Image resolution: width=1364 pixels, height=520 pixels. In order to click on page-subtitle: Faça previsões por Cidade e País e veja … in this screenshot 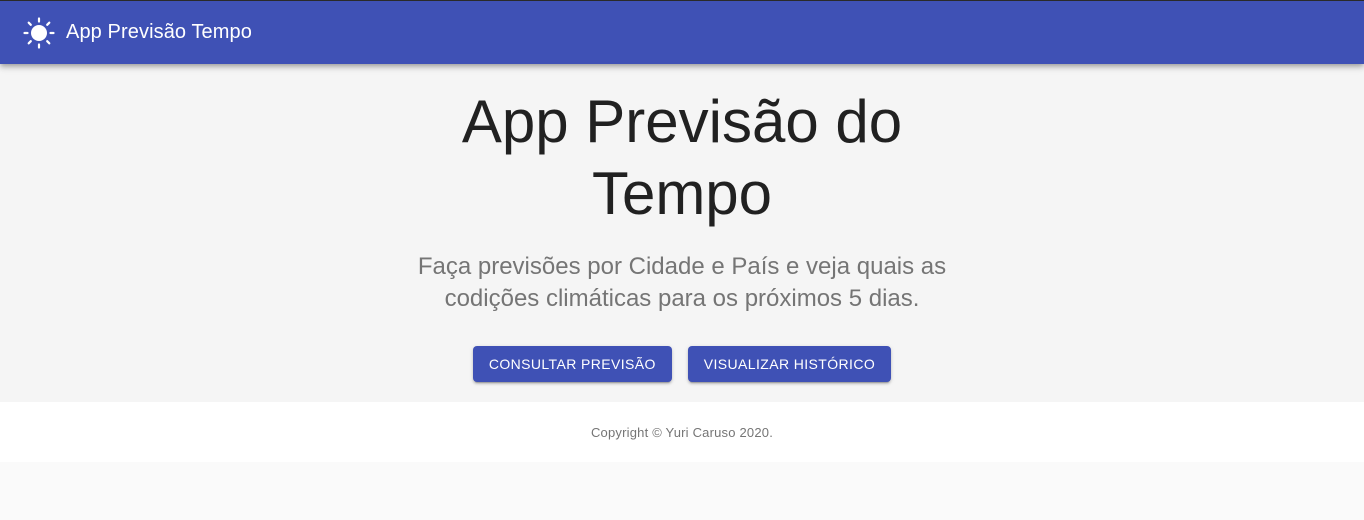, I will do `click(682, 282)`.